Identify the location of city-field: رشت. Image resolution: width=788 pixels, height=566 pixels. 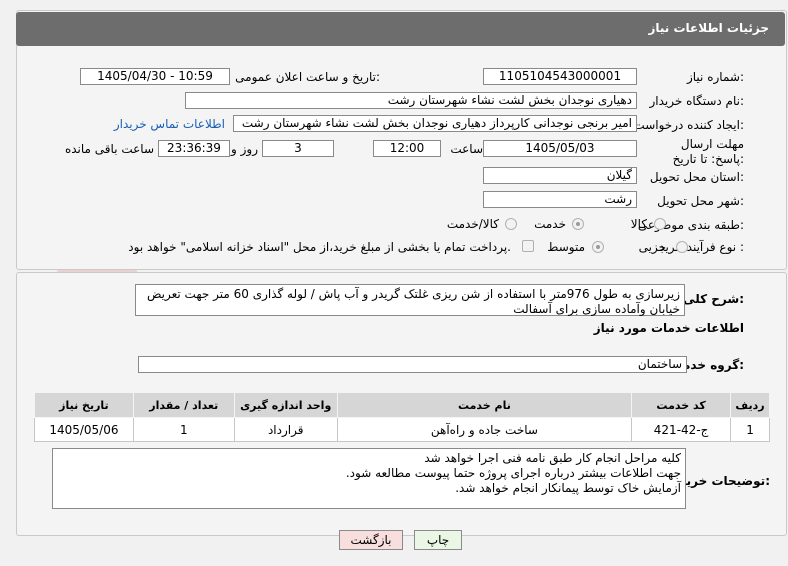
(560, 199).